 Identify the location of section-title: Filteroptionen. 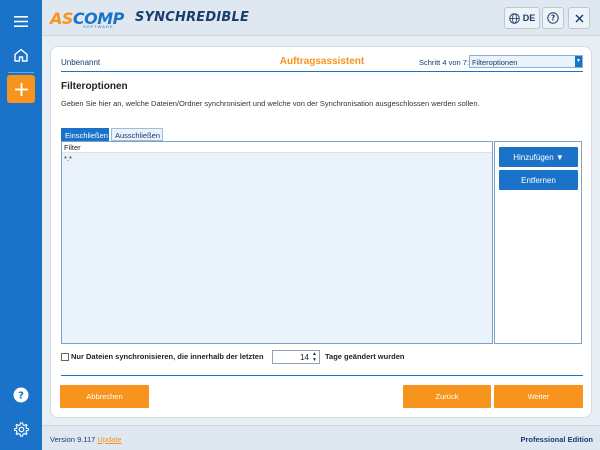
(94, 86).